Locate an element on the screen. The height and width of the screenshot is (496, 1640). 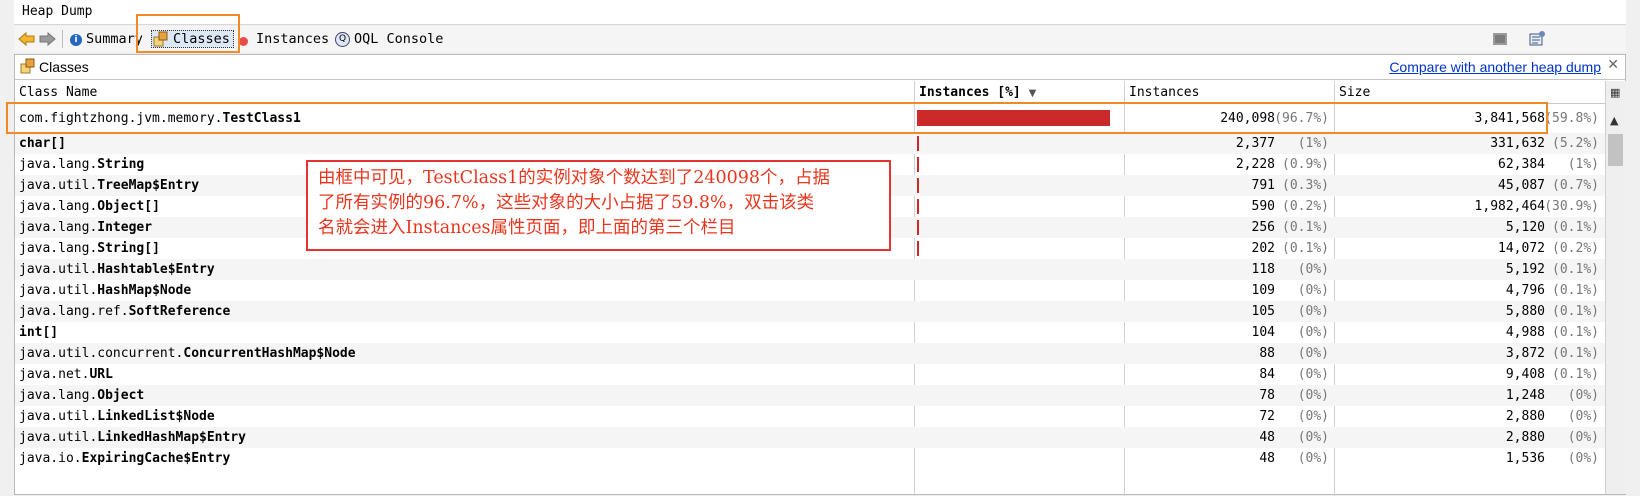
package-name: java.io. is located at coordinates (50, 458).